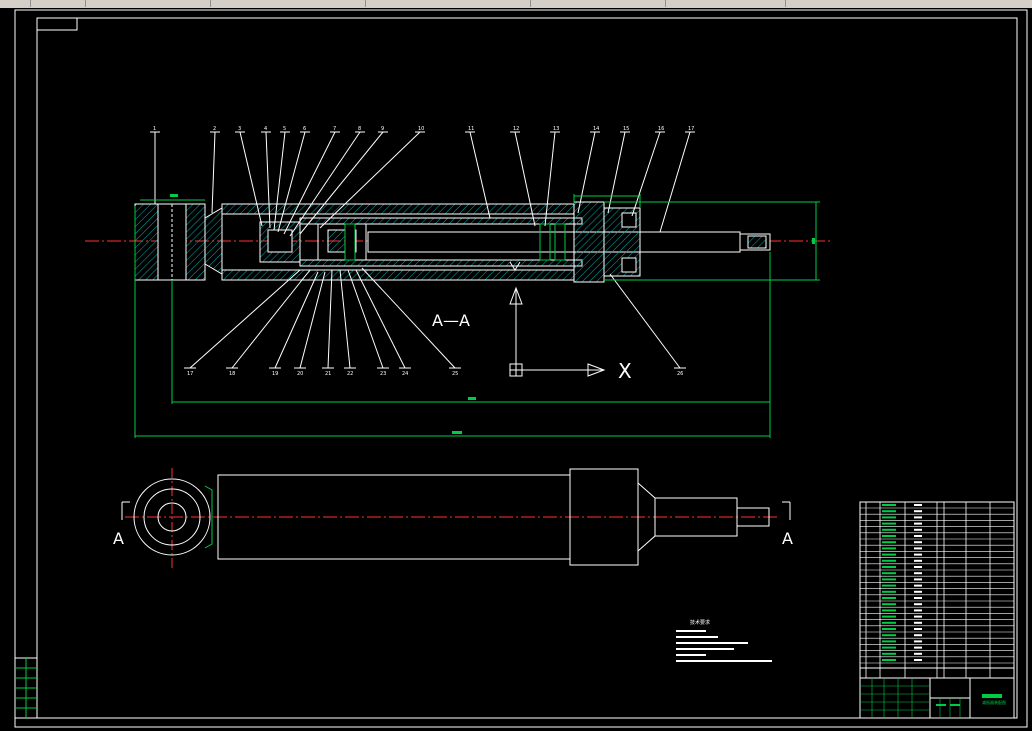 This screenshot has width=1032, height=731. I want to click on technical-requirements: 技术要求, so click(724, 640).